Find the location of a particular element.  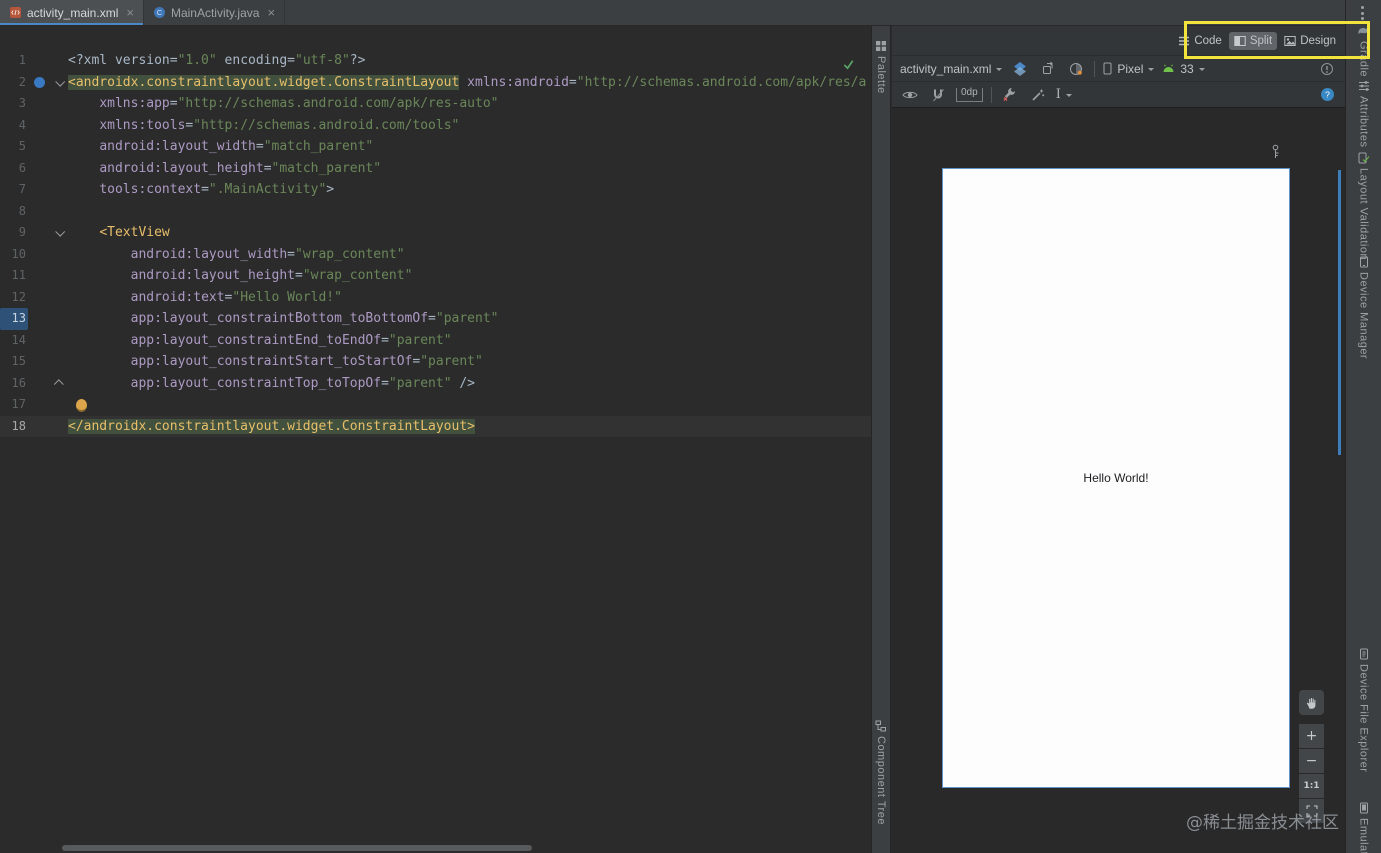

design-scrollbar is located at coordinates (1339, 312).